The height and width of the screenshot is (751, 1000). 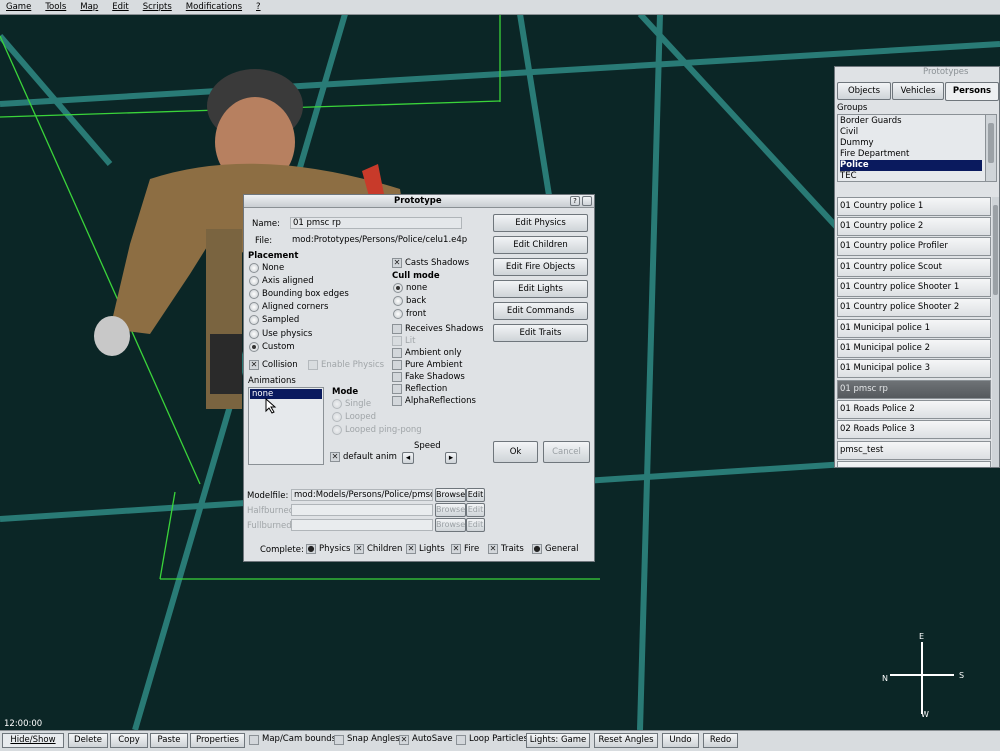 What do you see at coordinates (397, 263) in the screenshot?
I see `casts-shadows-checkbox: ✕` at bounding box center [397, 263].